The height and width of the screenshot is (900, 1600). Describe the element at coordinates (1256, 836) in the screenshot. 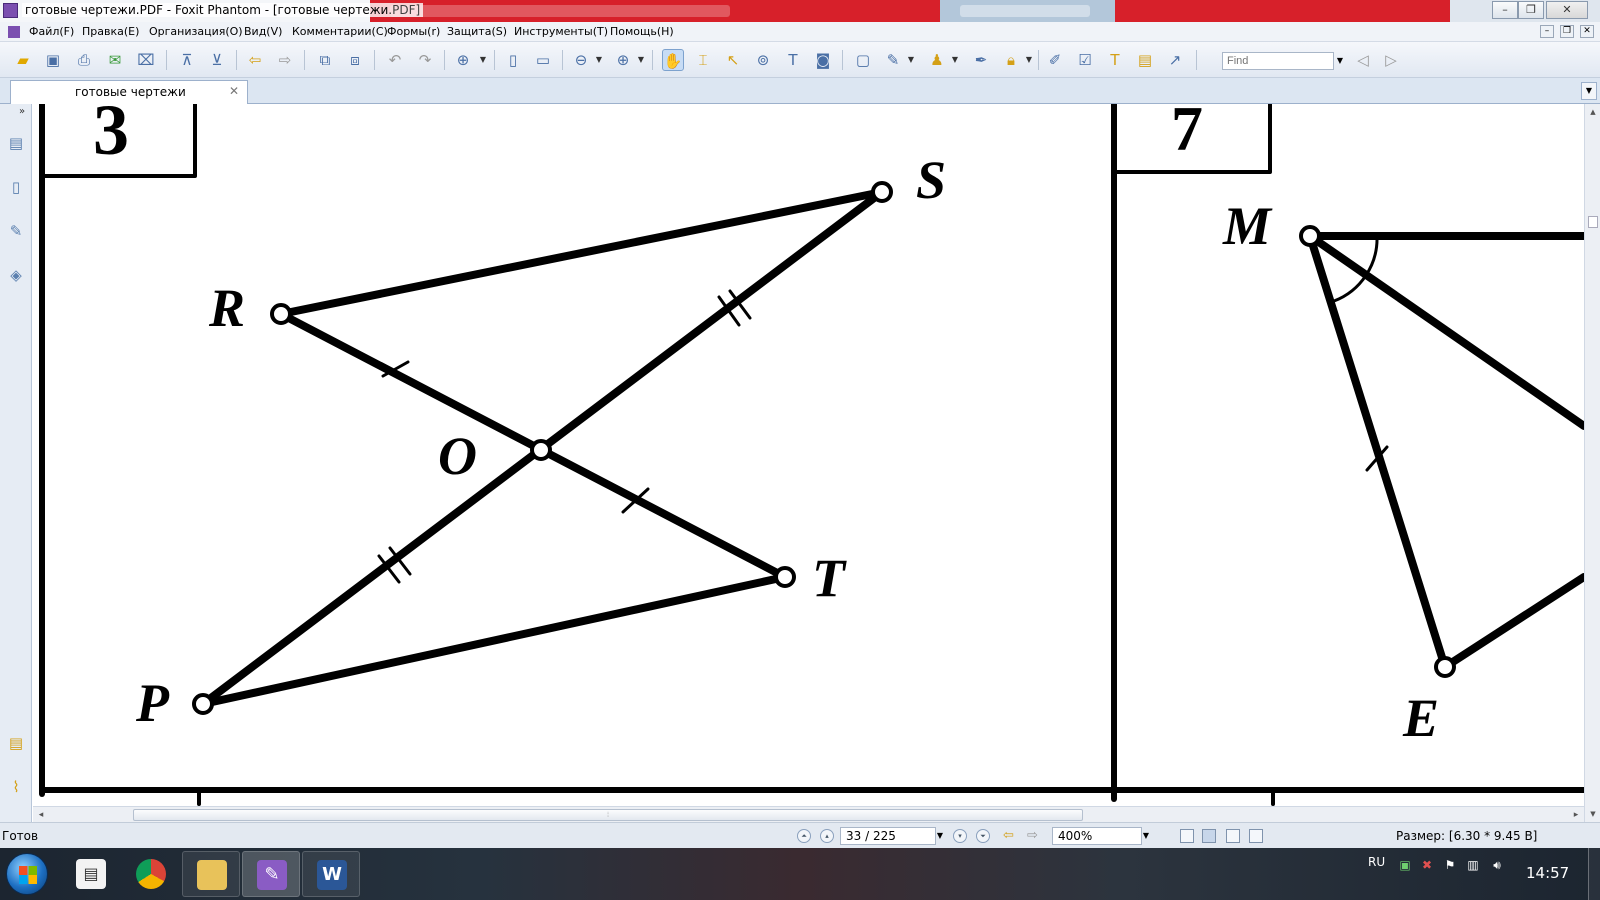

I see `continuous-facing-view-icon` at that location.